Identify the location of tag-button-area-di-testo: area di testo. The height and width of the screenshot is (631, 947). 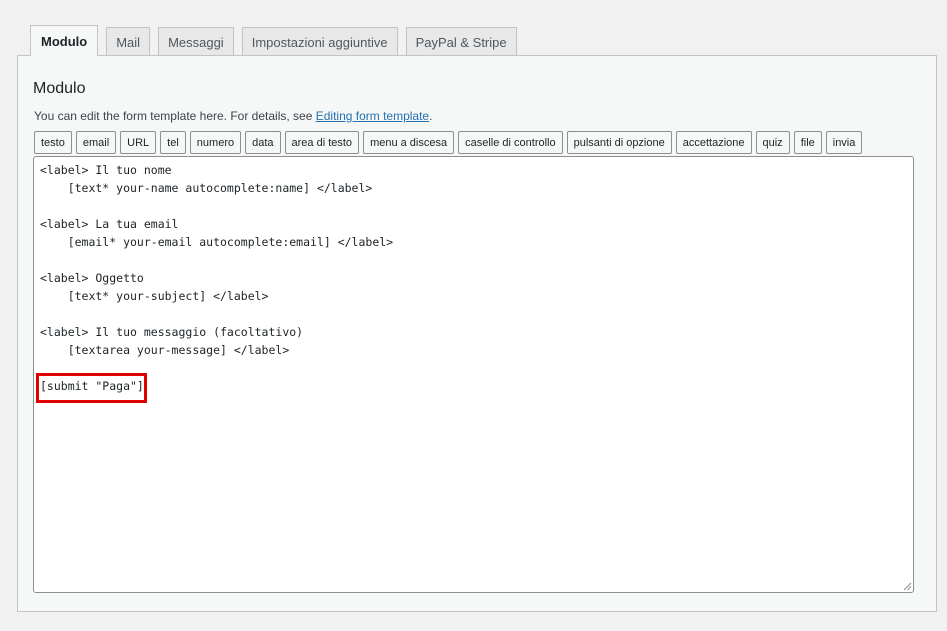
(322, 142).